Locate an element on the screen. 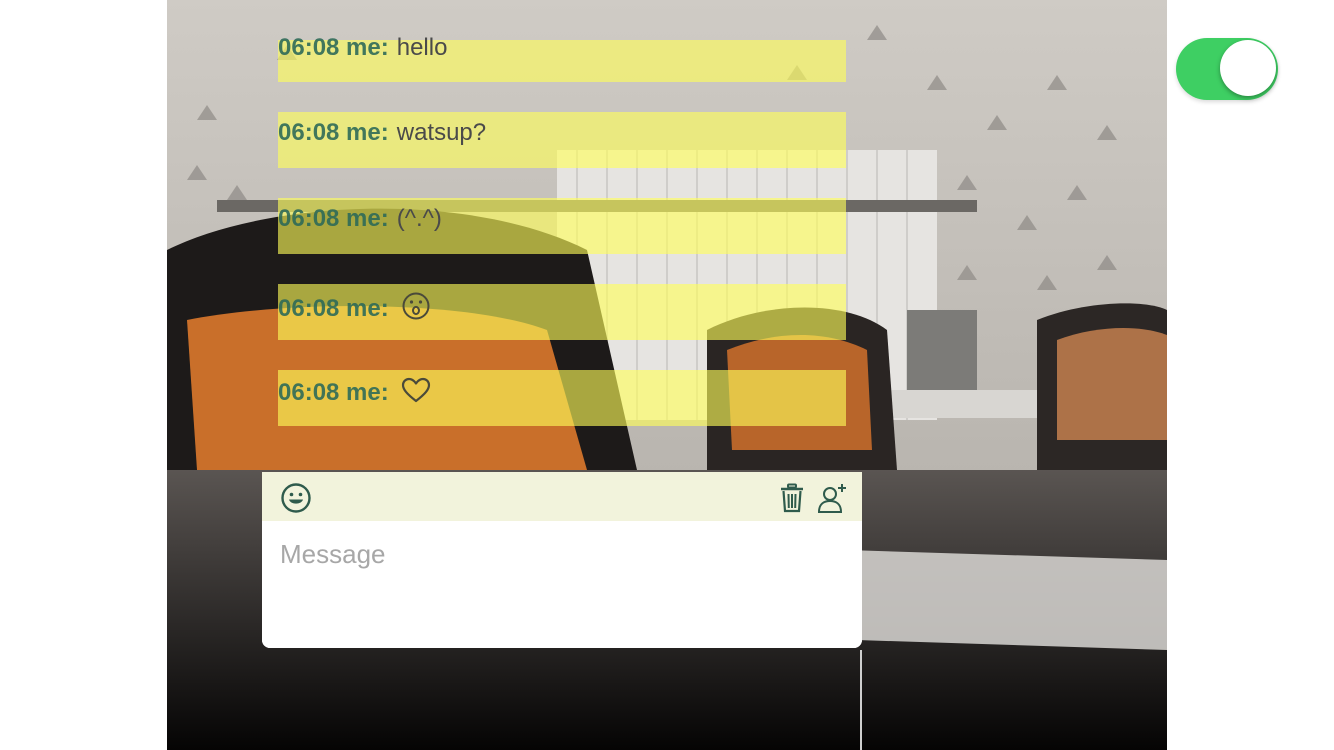  heart-icon is located at coordinates (416, 393).